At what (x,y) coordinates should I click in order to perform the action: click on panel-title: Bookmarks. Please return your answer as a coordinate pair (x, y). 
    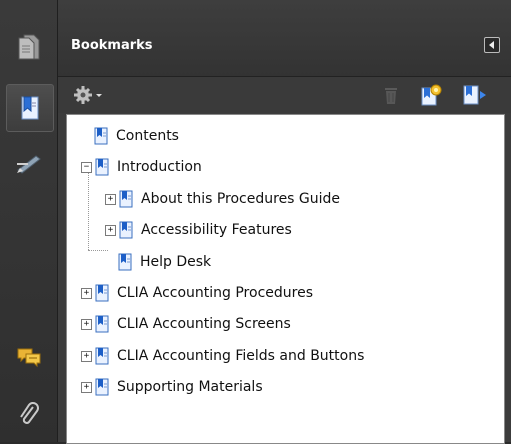
    Looking at the image, I should click on (112, 45).